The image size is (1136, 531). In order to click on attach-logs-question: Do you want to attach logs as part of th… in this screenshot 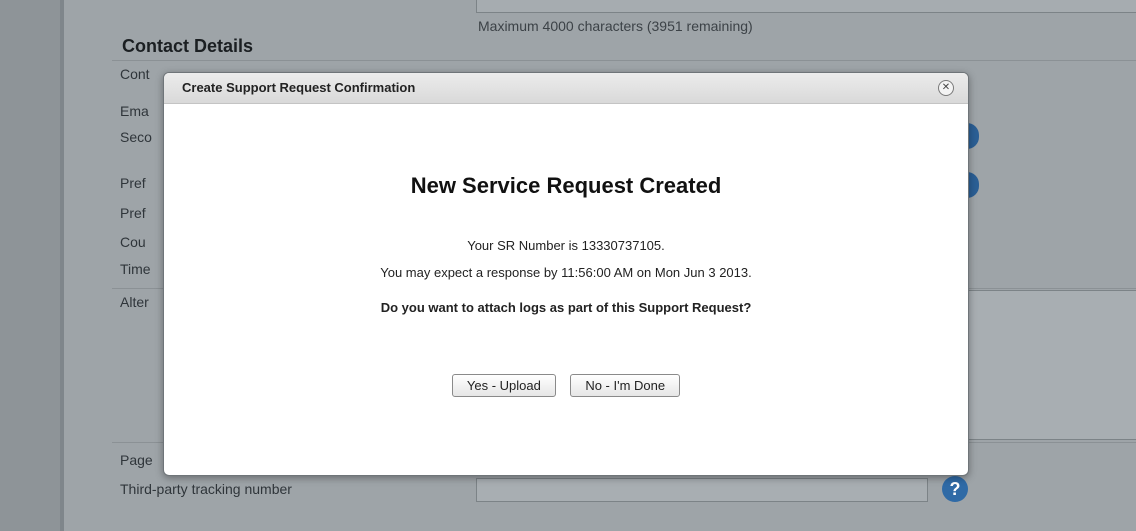, I will do `click(566, 307)`.